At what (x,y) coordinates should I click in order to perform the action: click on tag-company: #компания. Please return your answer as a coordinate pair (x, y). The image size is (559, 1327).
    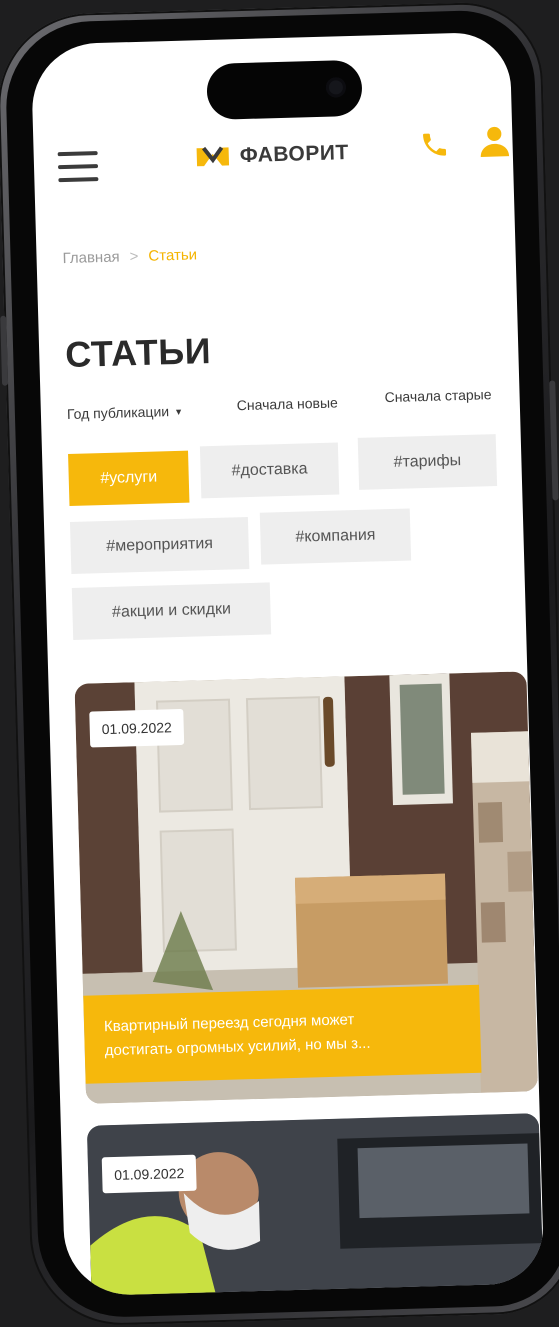
    Looking at the image, I should click on (335, 536).